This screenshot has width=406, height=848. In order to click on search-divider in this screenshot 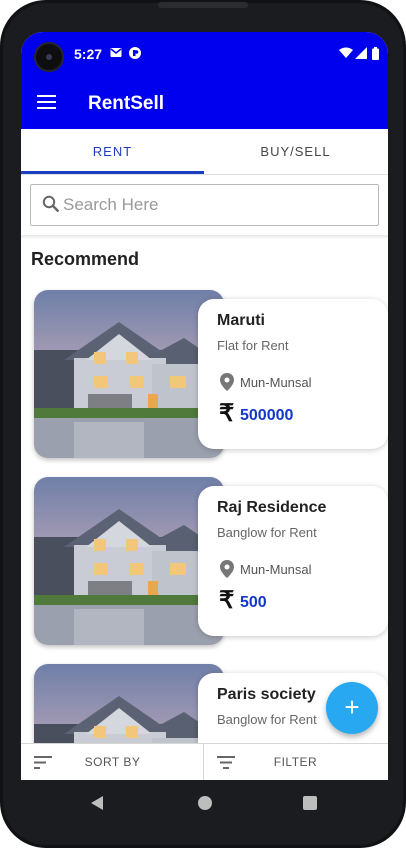, I will do `click(204, 237)`.